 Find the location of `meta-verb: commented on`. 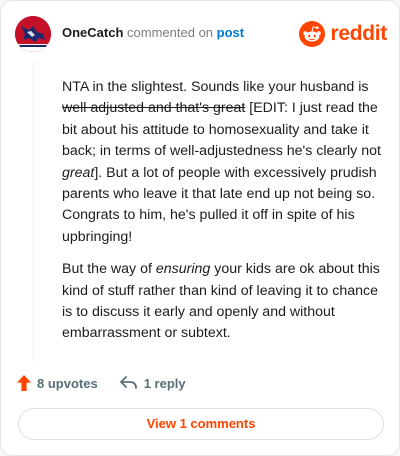

meta-verb: commented on is located at coordinates (170, 32).